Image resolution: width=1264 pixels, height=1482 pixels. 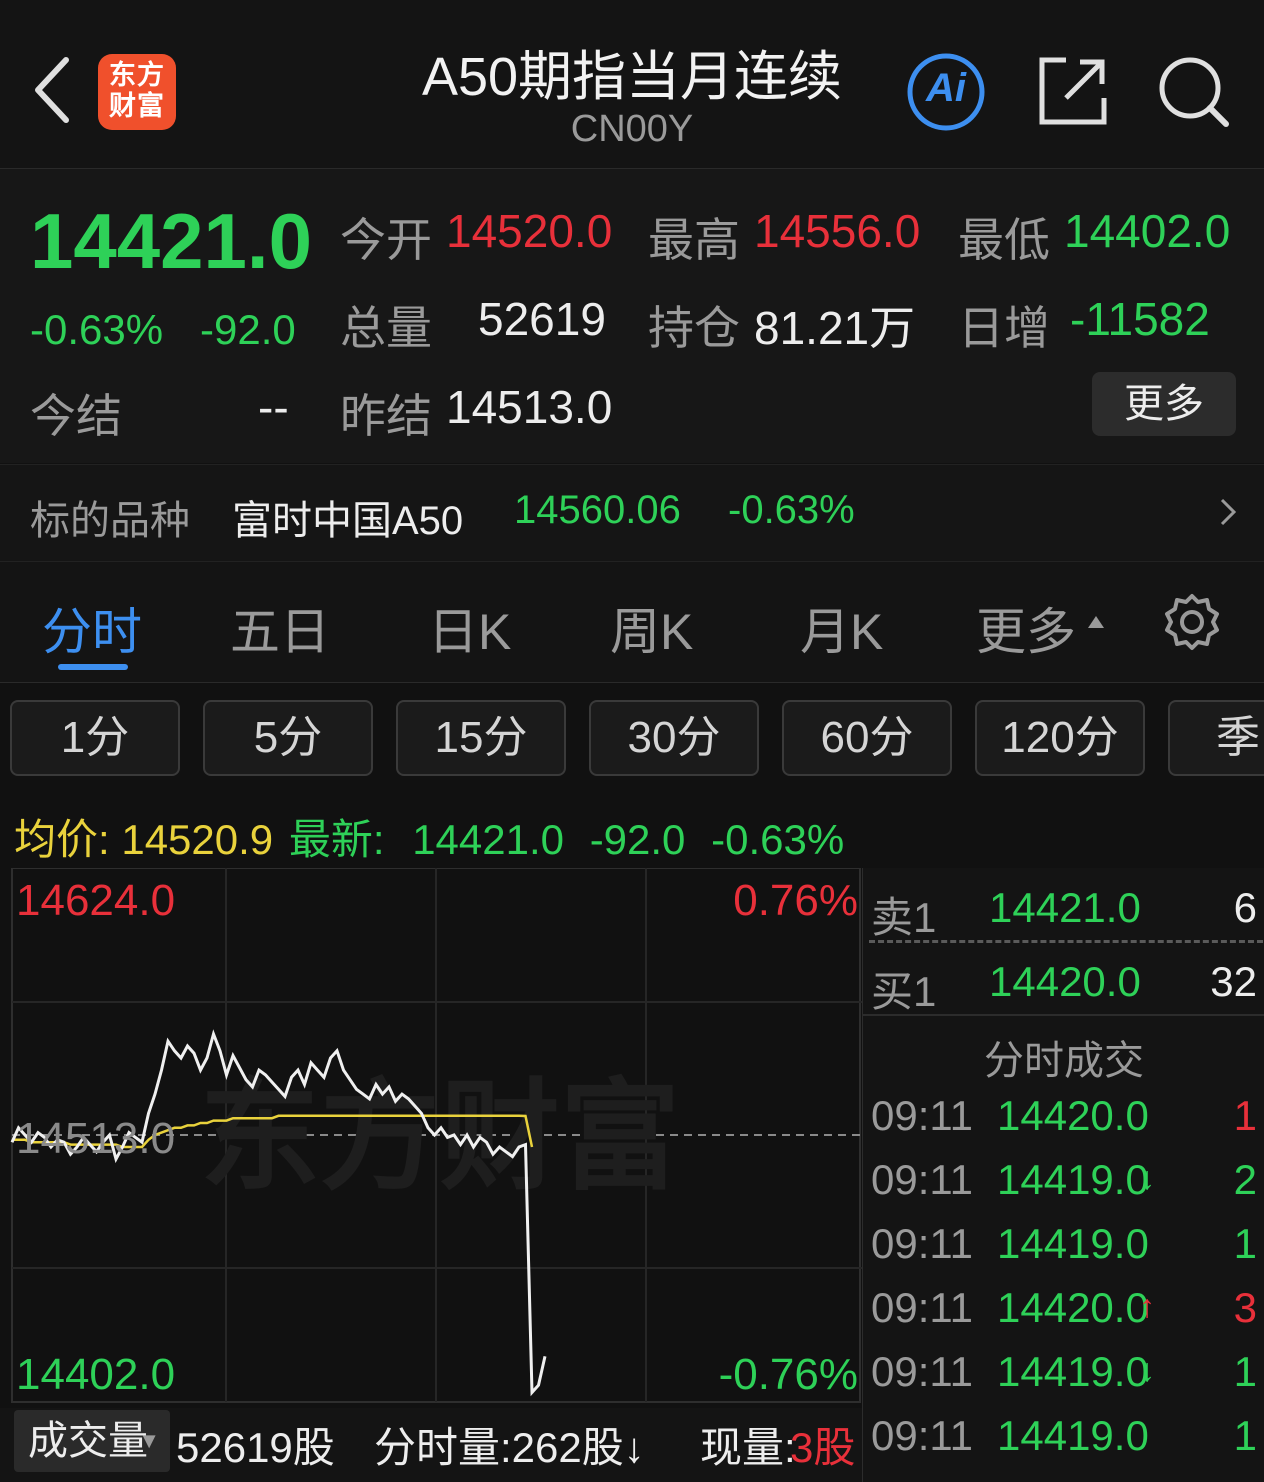 I want to click on watermark: 东方财富, so click(x=440, y=1137).